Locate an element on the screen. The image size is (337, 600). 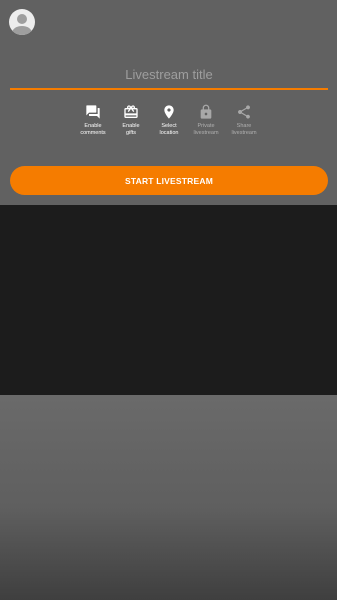
profile-avatar is located at coordinates (22, 22).